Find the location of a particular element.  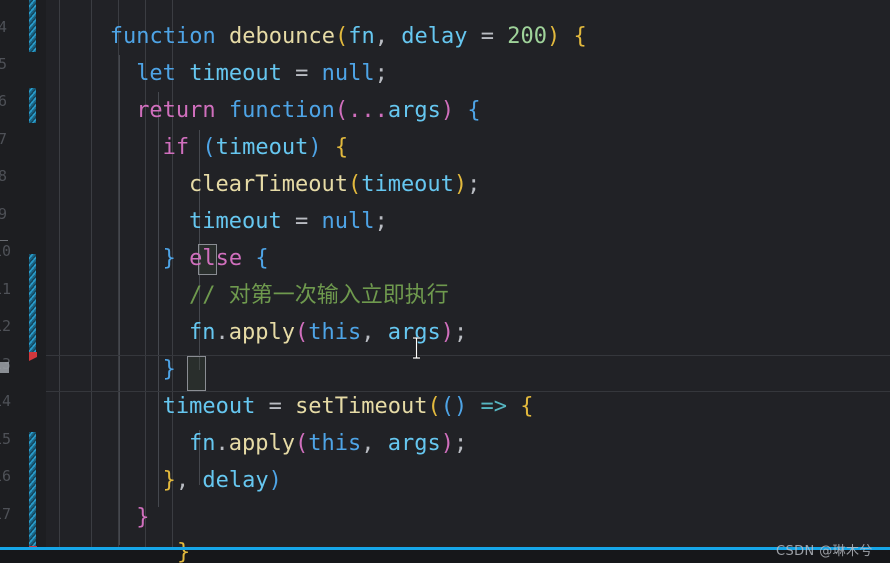

code-line: function debounce(fn, delay = 200) { is located at coordinates (348, 36).